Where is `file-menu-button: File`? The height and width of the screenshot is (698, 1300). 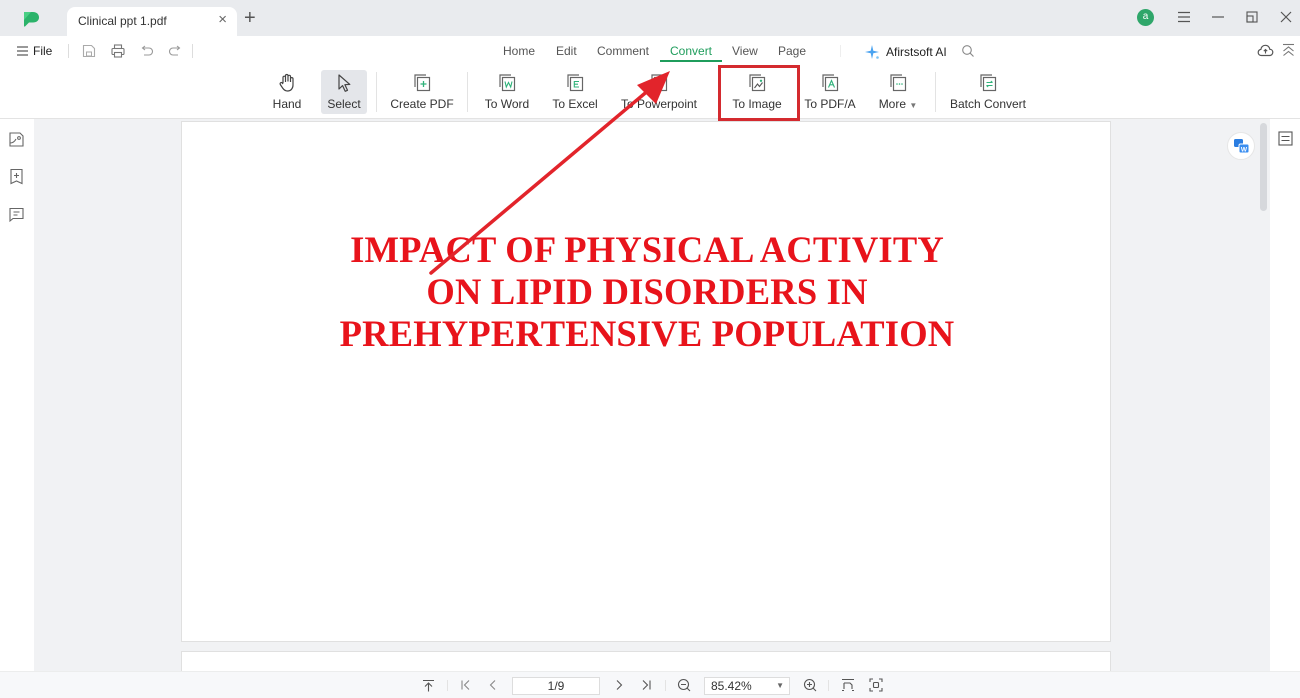 file-menu-button: File is located at coordinates (34, 51).